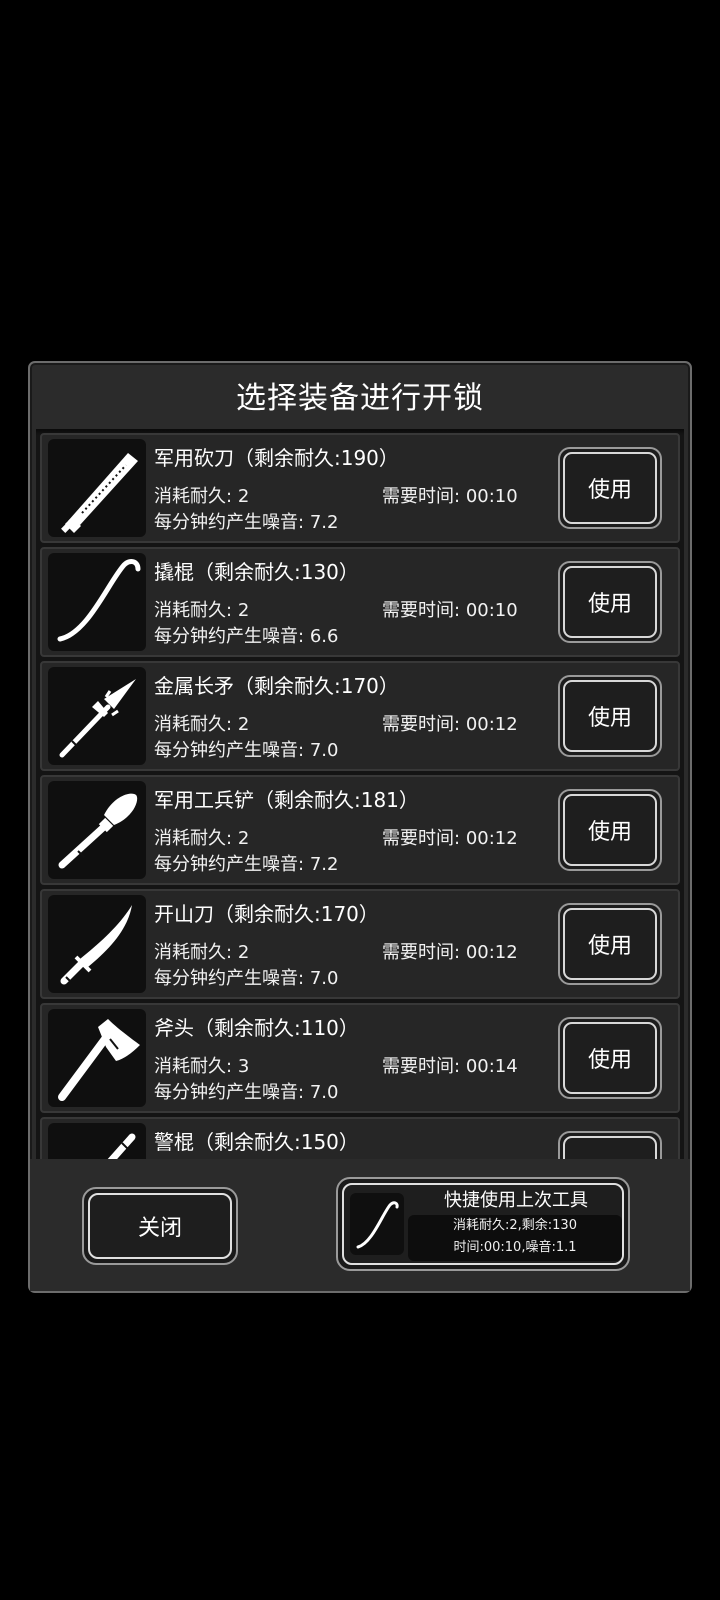 Image resolution: width=720 pixels, height=1600 pixels. I want to click on quick-use-time-noise: 时间:00:10,噪音:1.1, so click(515, 1247).